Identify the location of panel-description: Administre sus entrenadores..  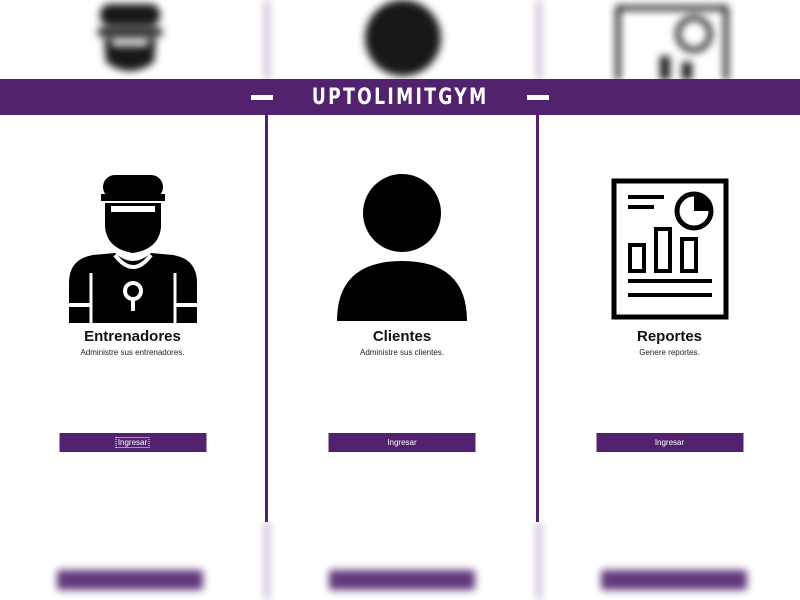
(132, 352).